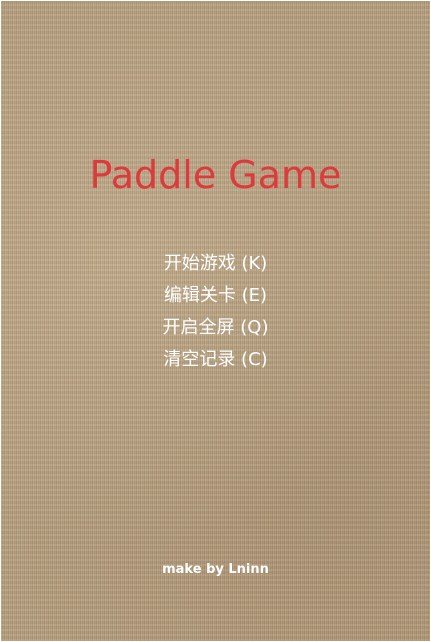 This screenshot has height=642, width=431. What do you see at coordinates (215, 264) in the screenshot?
I see `menu-item-start-game: 开始游戏 (K)` at bounding box center [215, 264].